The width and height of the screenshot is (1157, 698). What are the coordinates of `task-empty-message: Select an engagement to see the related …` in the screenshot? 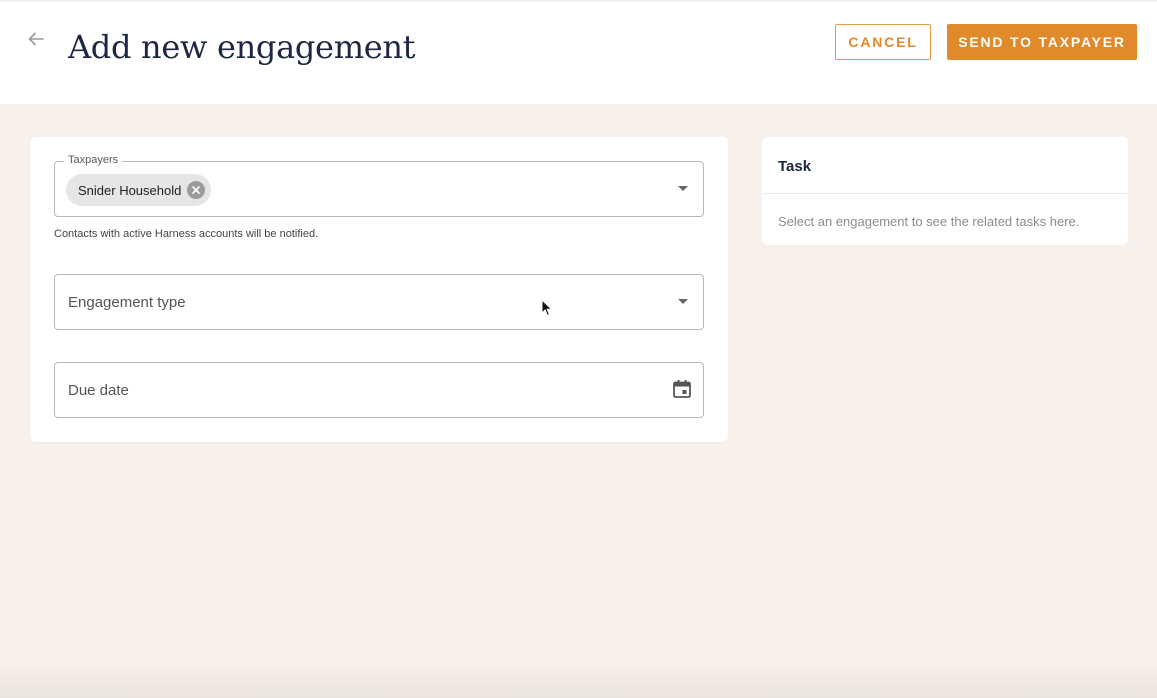 It's located at (929, 221).